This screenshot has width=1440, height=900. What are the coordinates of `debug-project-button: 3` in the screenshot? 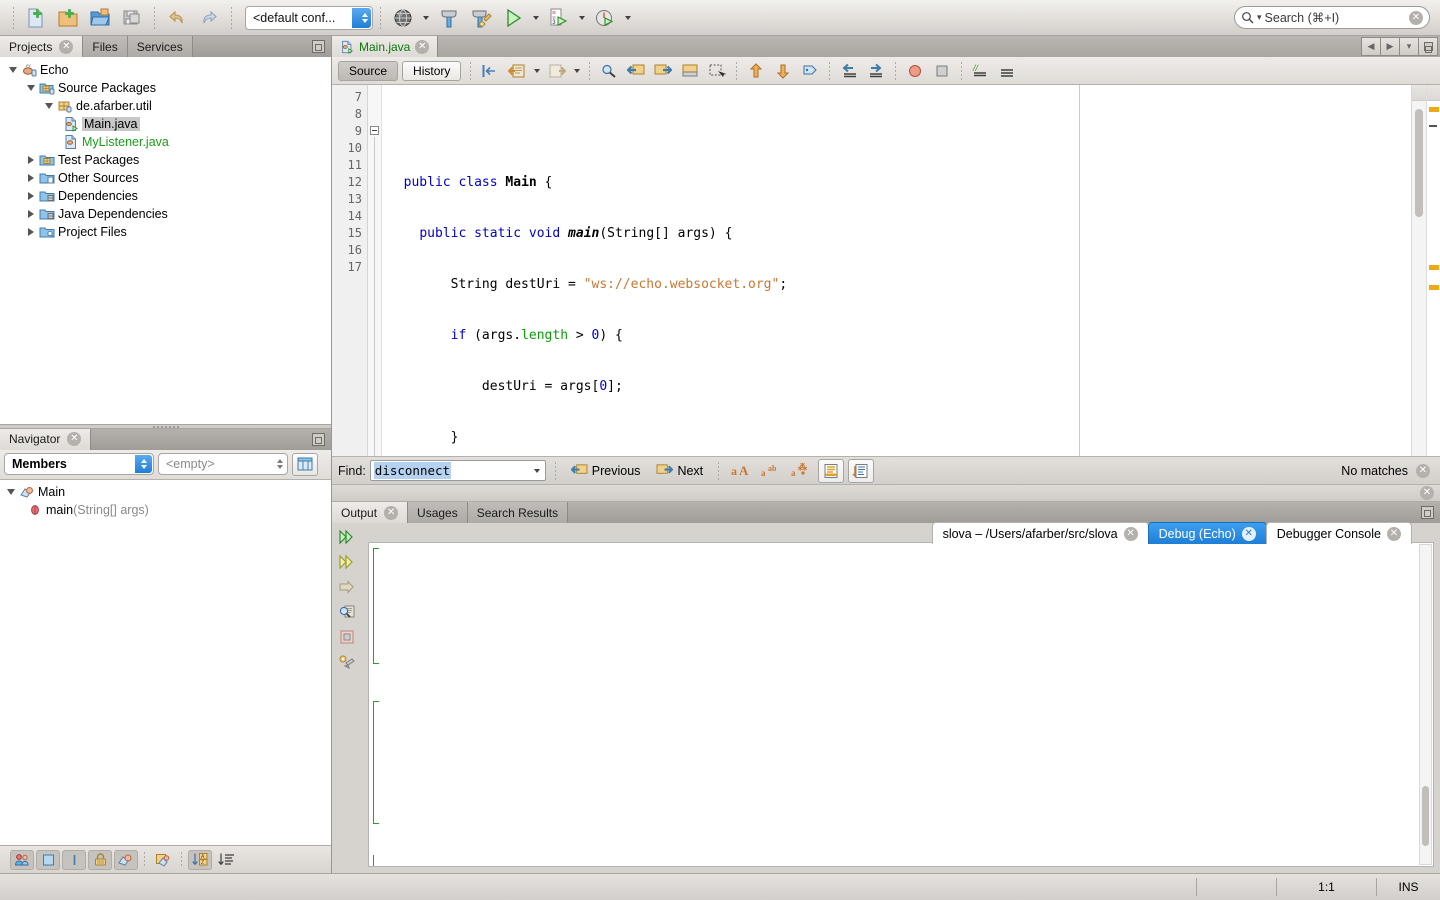 It's located at (559, 18).